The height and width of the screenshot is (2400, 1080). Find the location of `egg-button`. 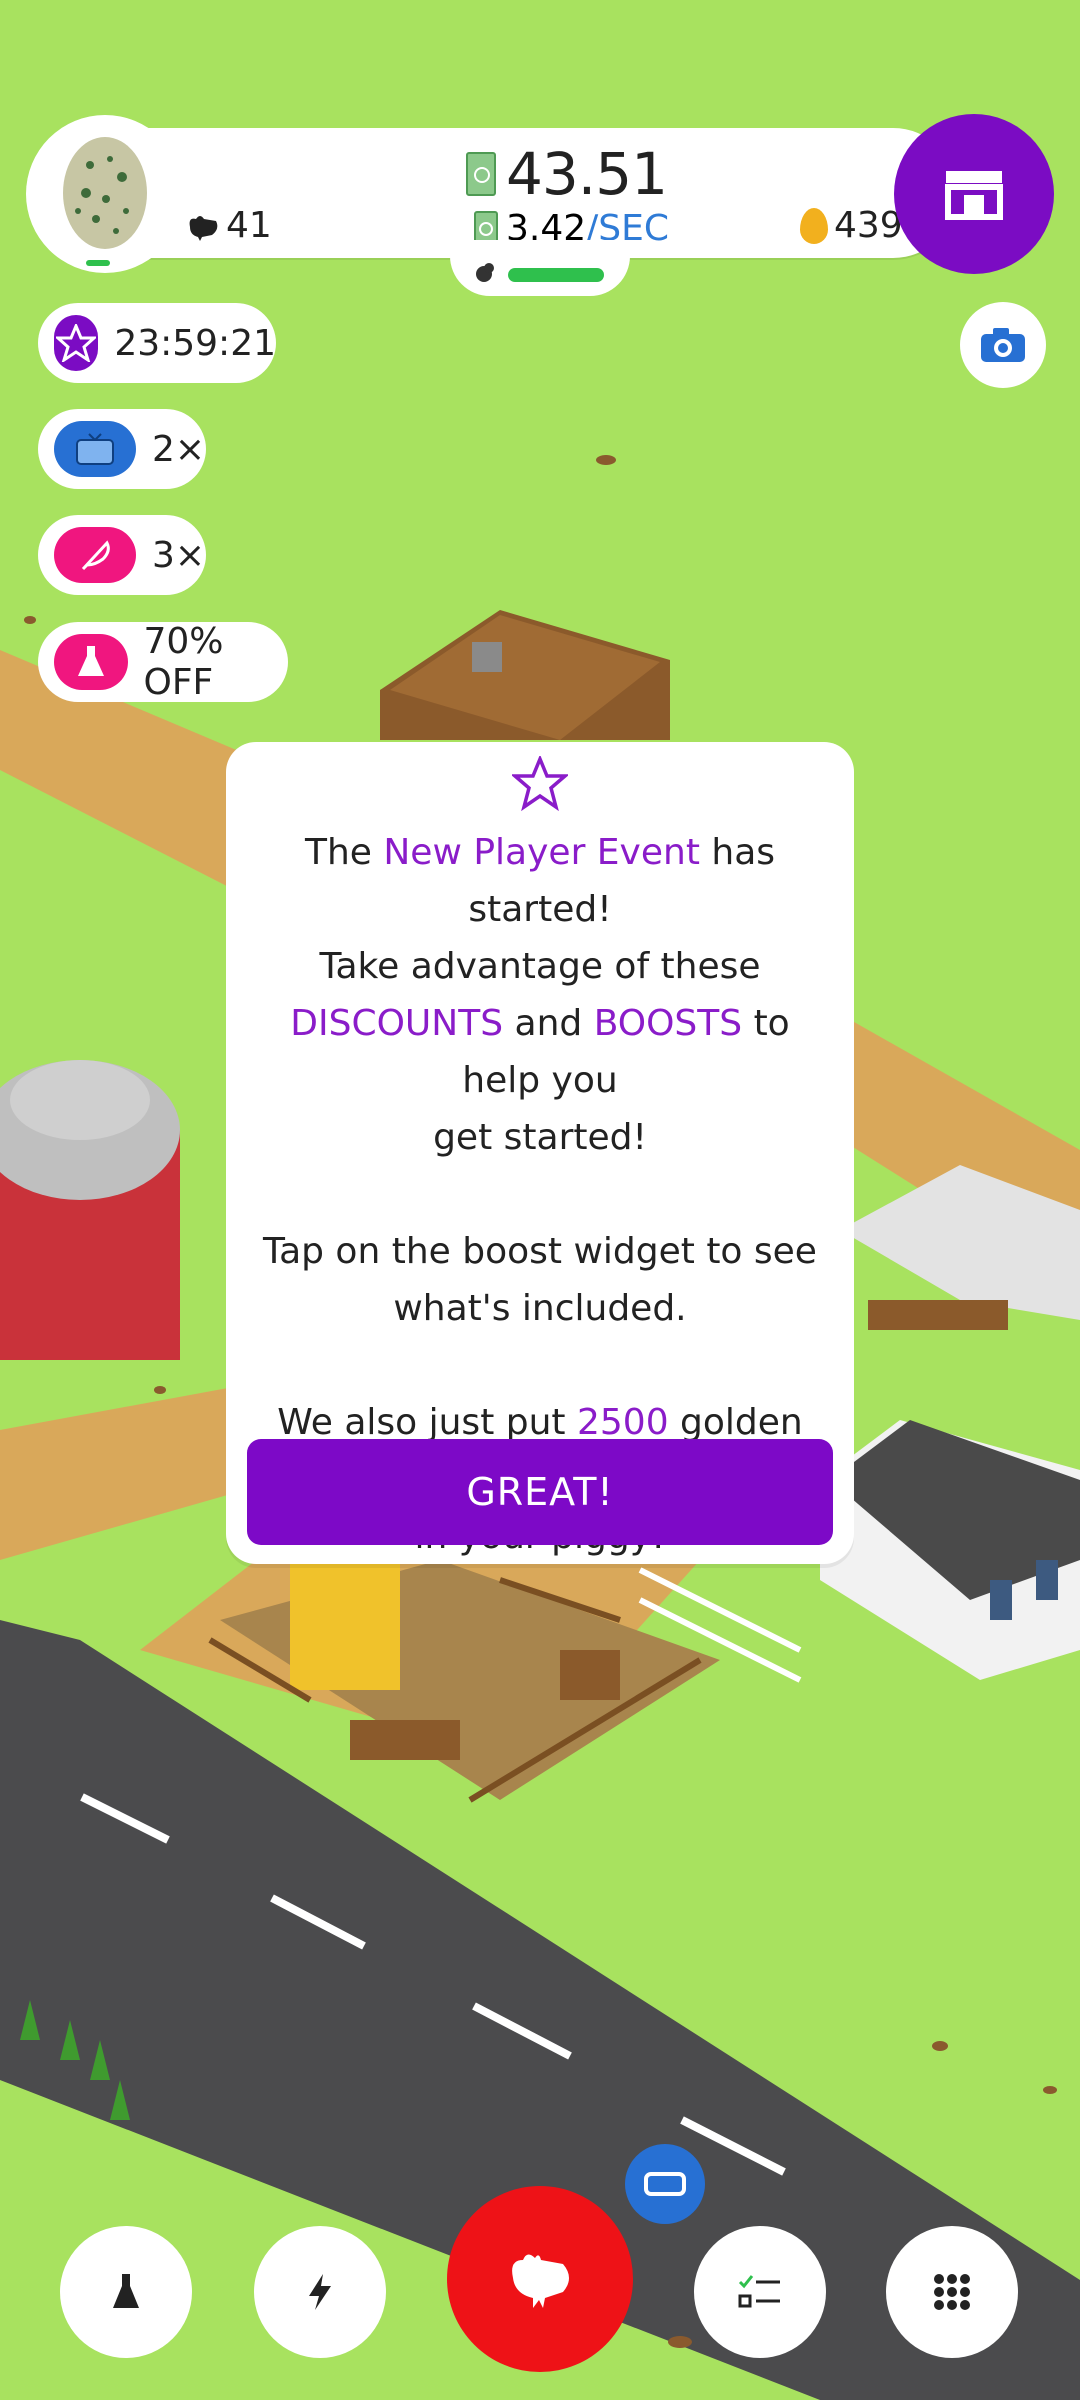

egg-button is located at coordinates (105, 194).